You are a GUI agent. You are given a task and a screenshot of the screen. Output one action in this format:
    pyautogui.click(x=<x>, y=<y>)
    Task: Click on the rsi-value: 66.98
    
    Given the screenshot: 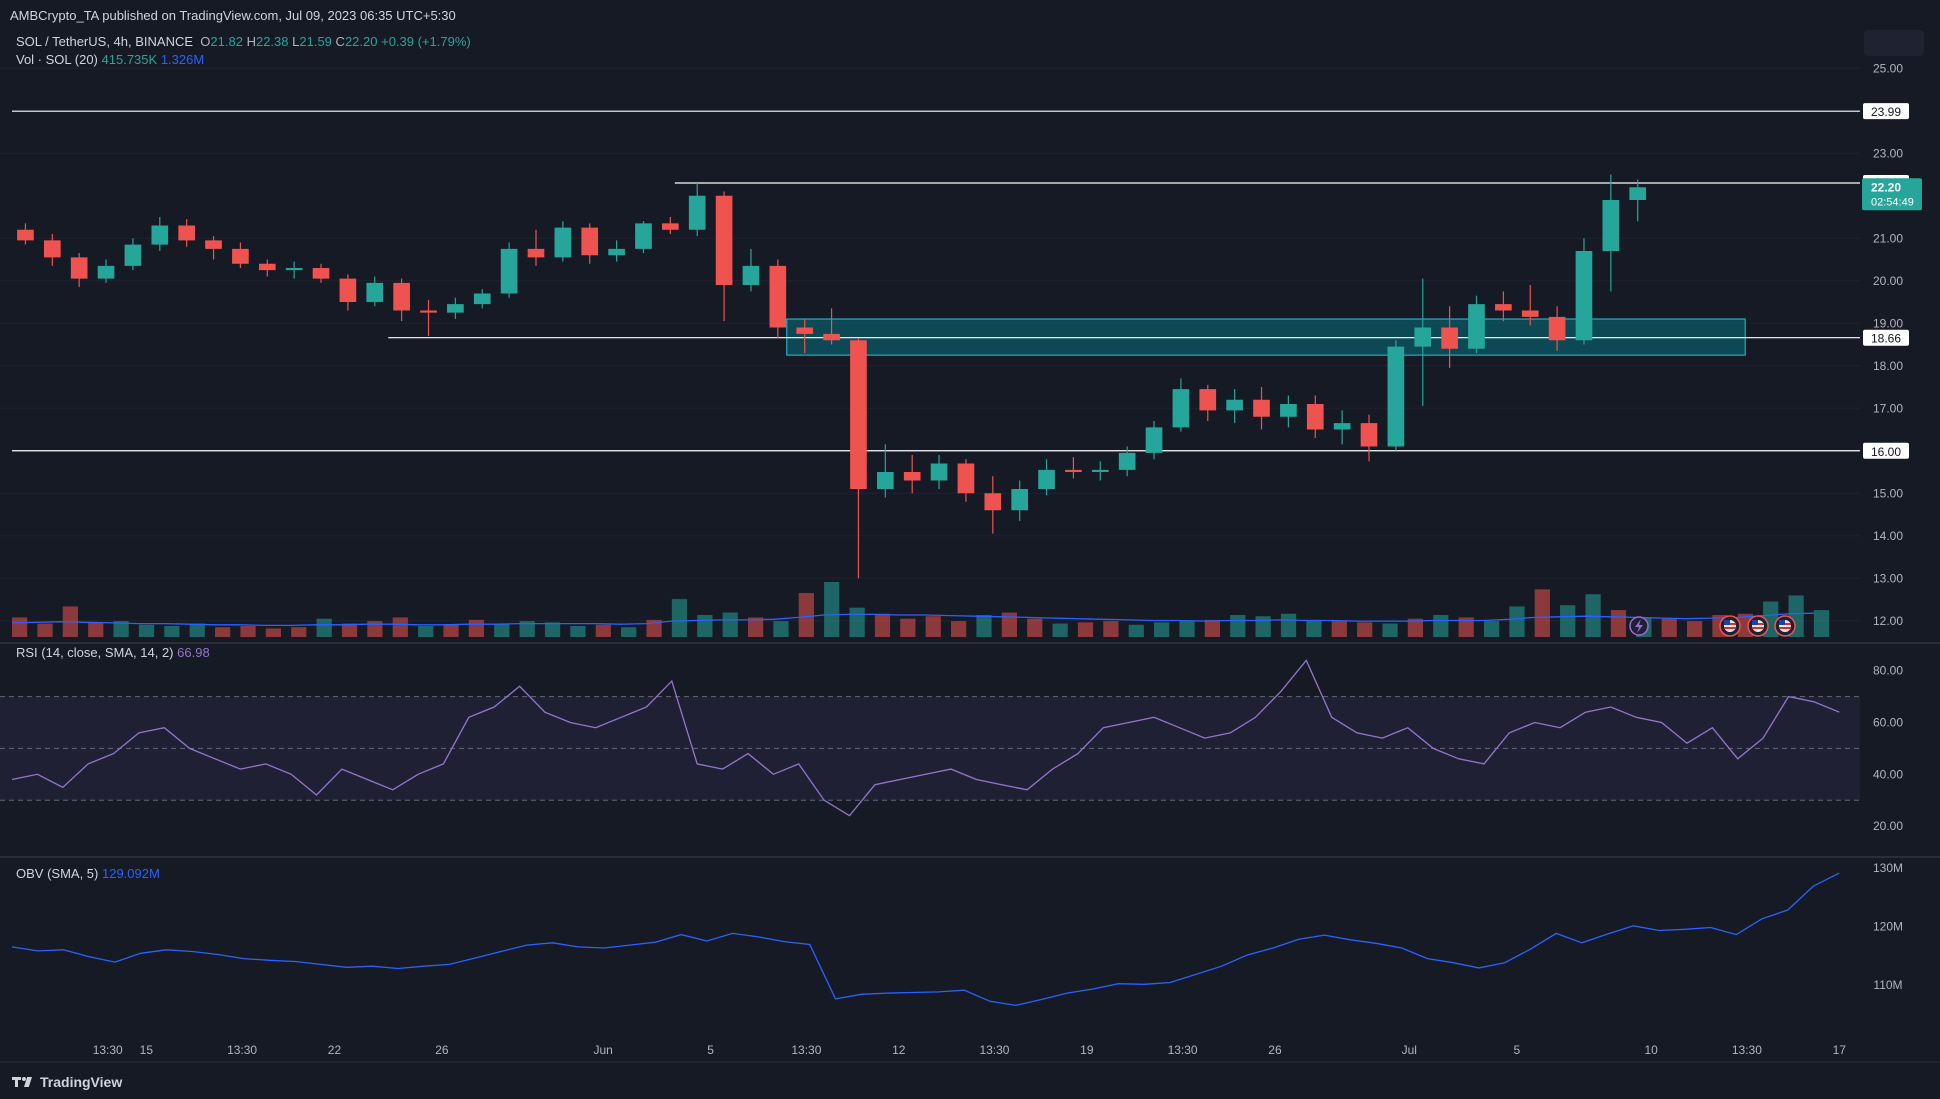 What is the action you would take?
    pyautogui.click(x=193, y=652)
    